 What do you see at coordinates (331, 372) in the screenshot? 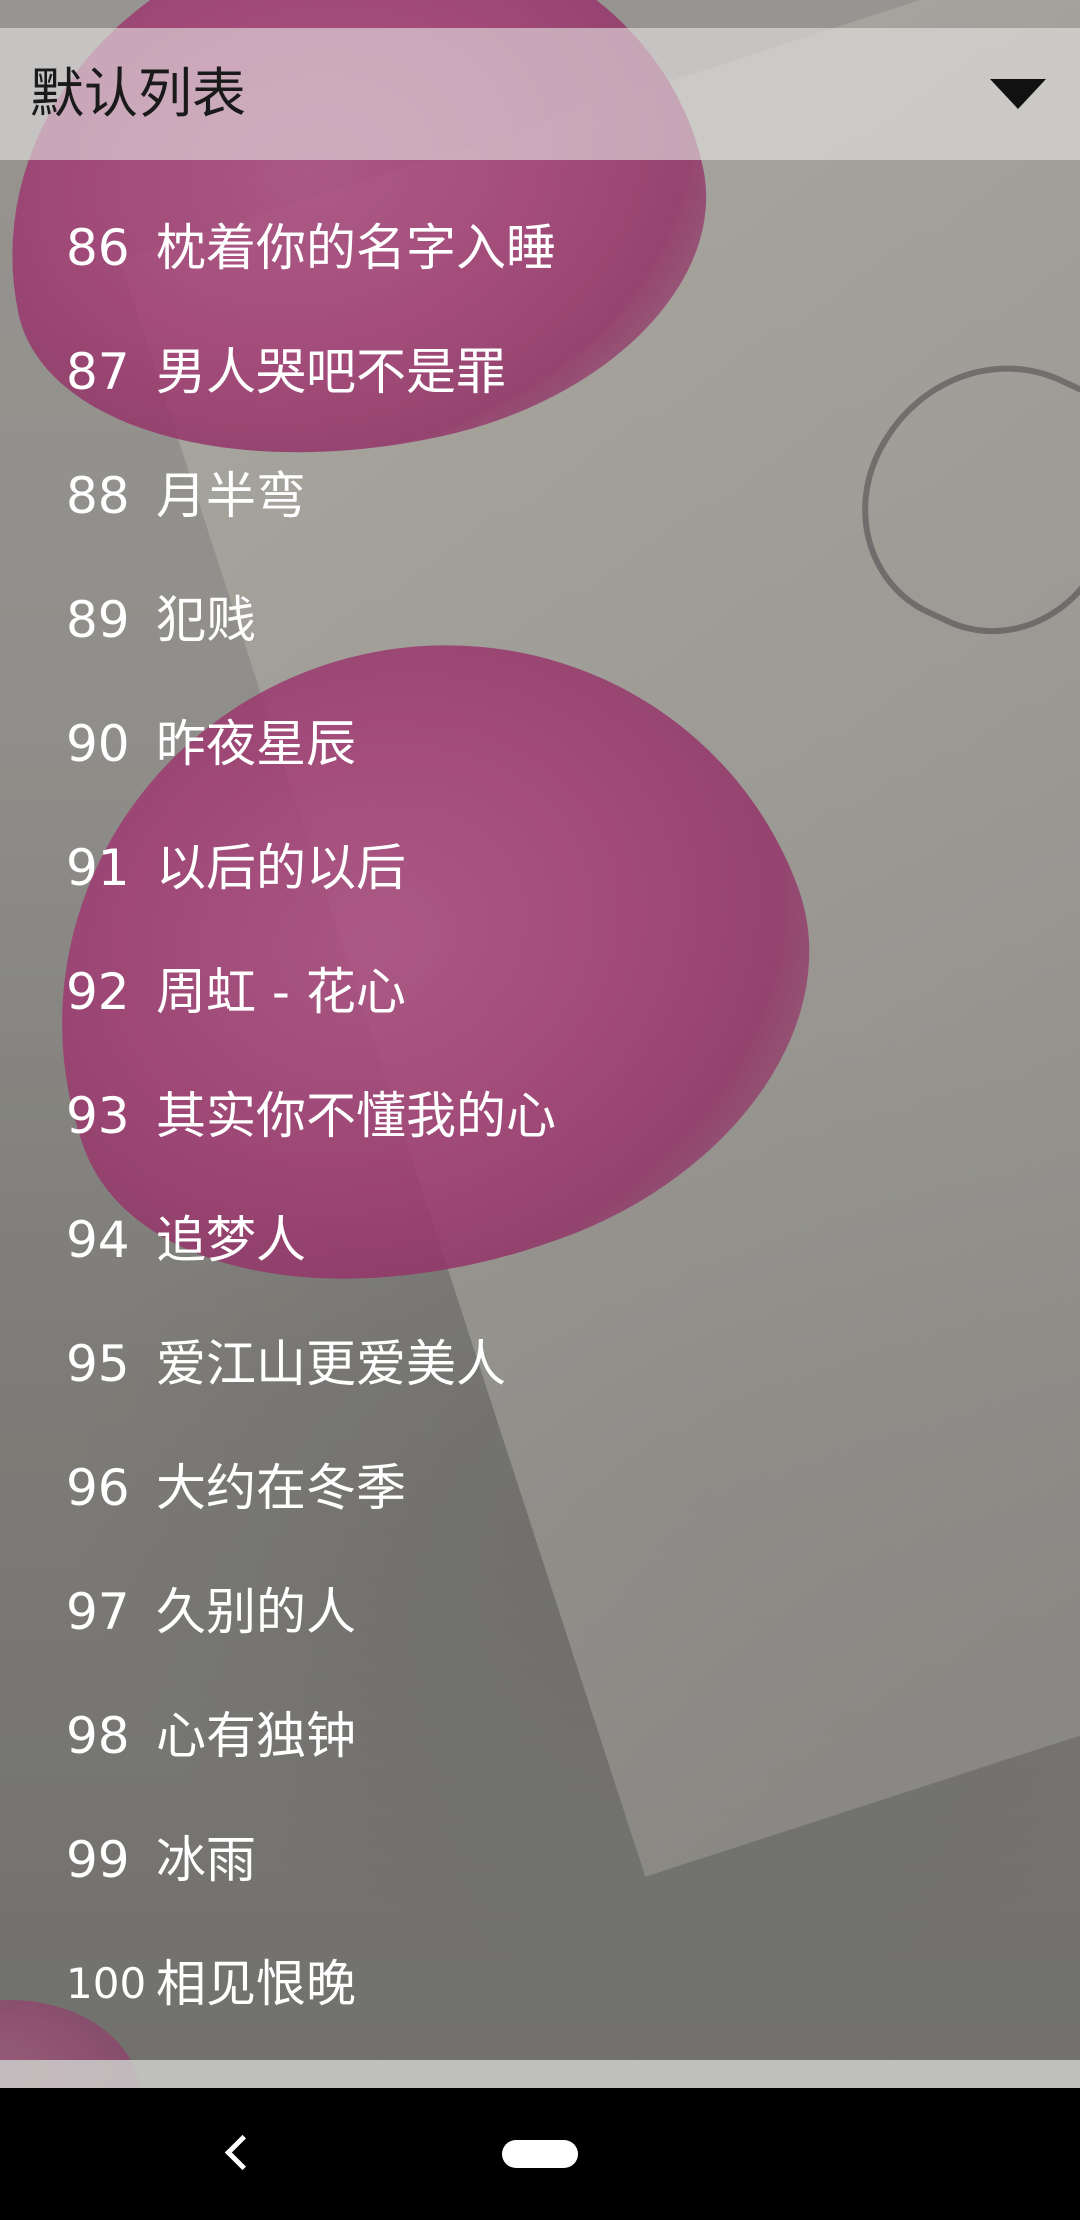
I see `song-title: 男人哭吧不是罪` at bounding box center [331, 372].